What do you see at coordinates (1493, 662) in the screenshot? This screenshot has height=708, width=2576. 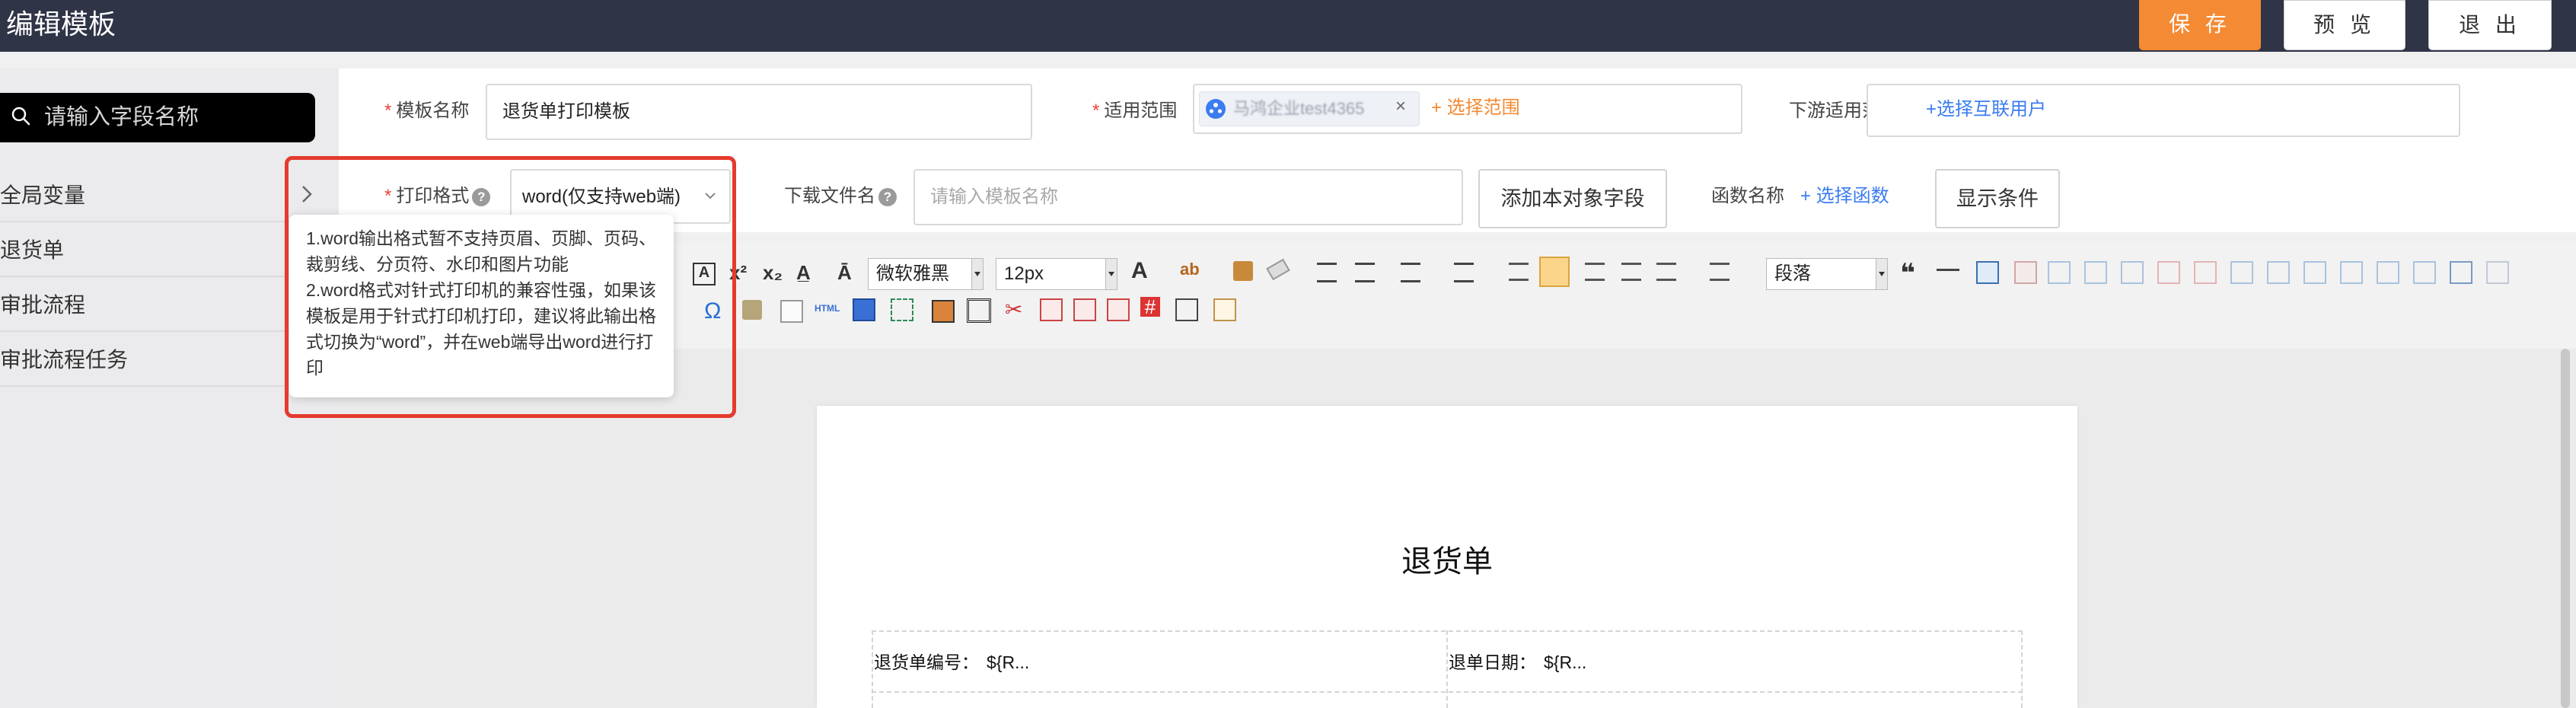 I see `cell-label: 退单日期：` at bounding box center [1493, 662].